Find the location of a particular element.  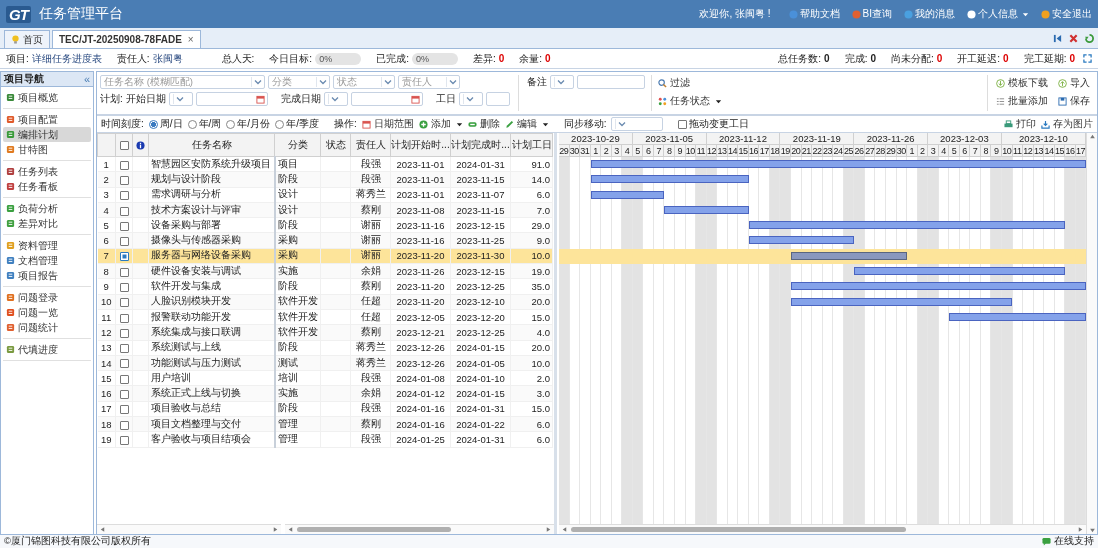

table-row: 4 技术方案设计与评审 设计 蔡刚 2023-11-08 2023-11-15 7.0 is located at coordinates (325, 210).